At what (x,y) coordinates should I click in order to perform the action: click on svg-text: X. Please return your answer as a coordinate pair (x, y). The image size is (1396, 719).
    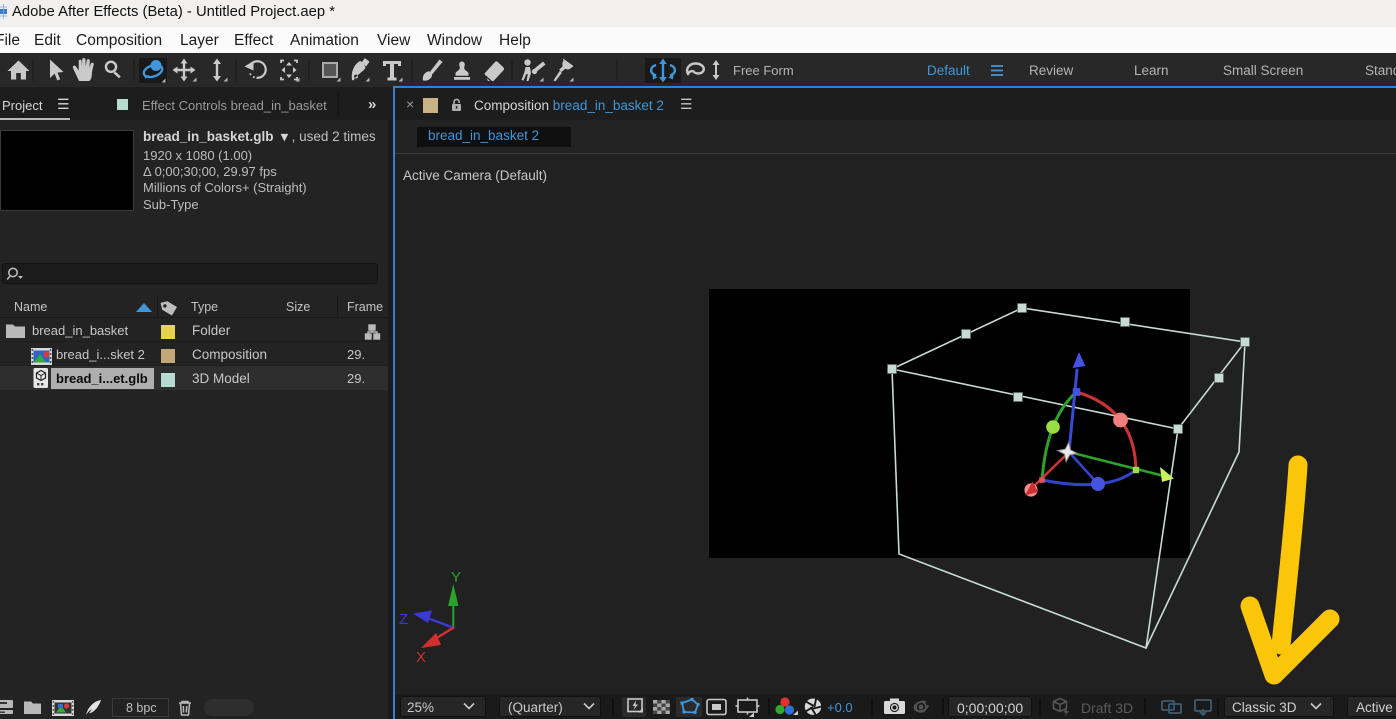
    Looking at the image, I should click on (421, 657).